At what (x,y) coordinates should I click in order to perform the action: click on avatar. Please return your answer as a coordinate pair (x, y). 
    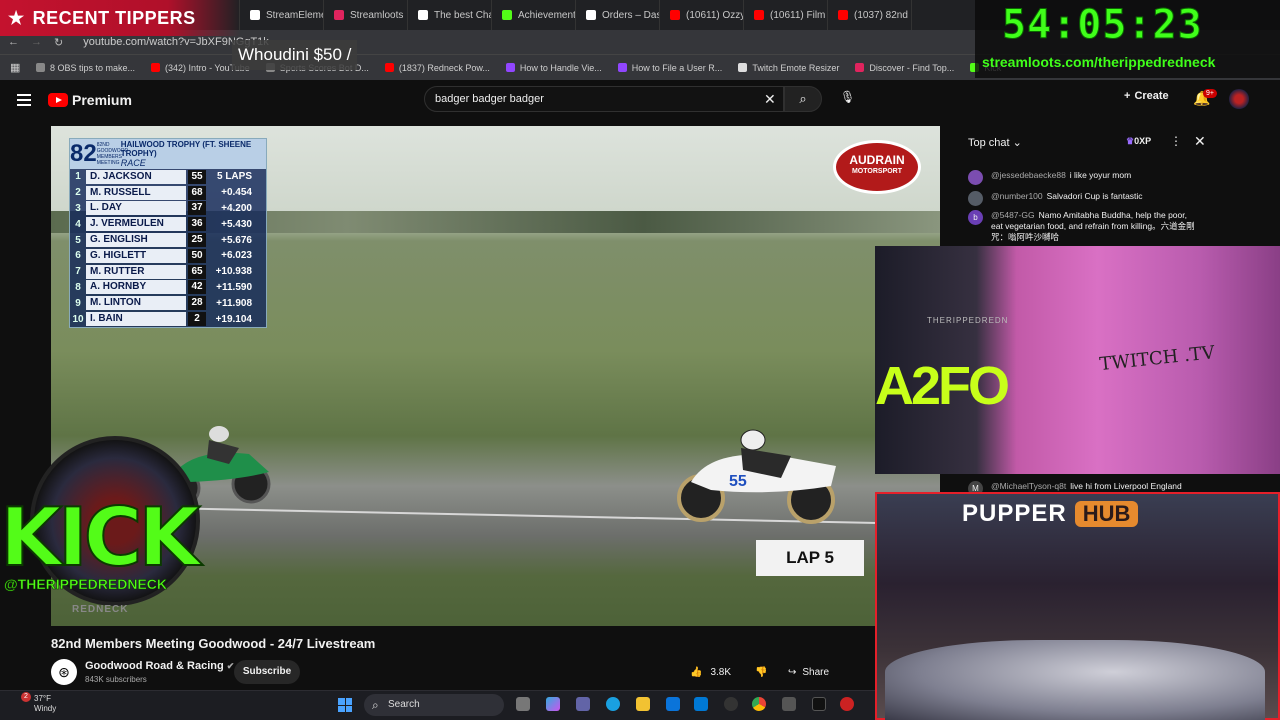
    Looking at the image, I should click on (1239, 99).